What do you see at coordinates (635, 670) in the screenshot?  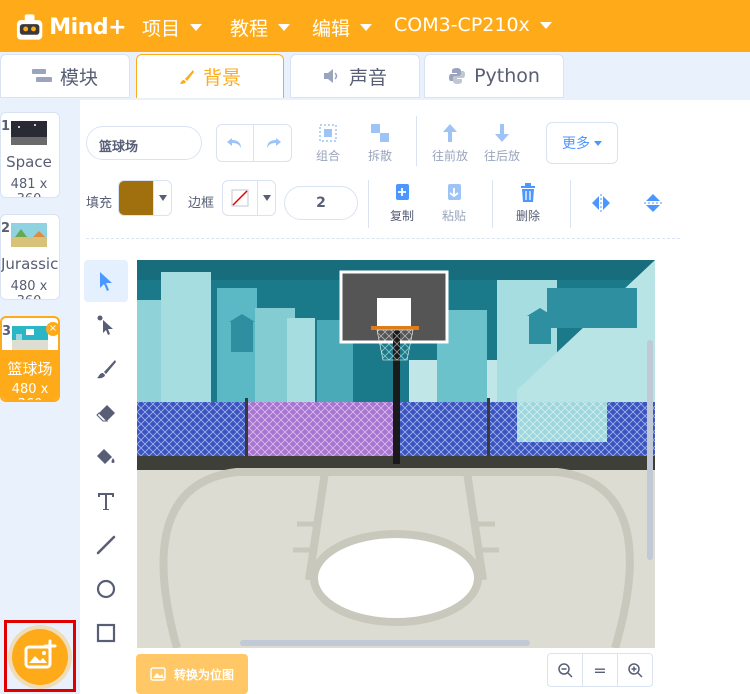 I see `zoom-in-button` at bounding box center [635, 670].